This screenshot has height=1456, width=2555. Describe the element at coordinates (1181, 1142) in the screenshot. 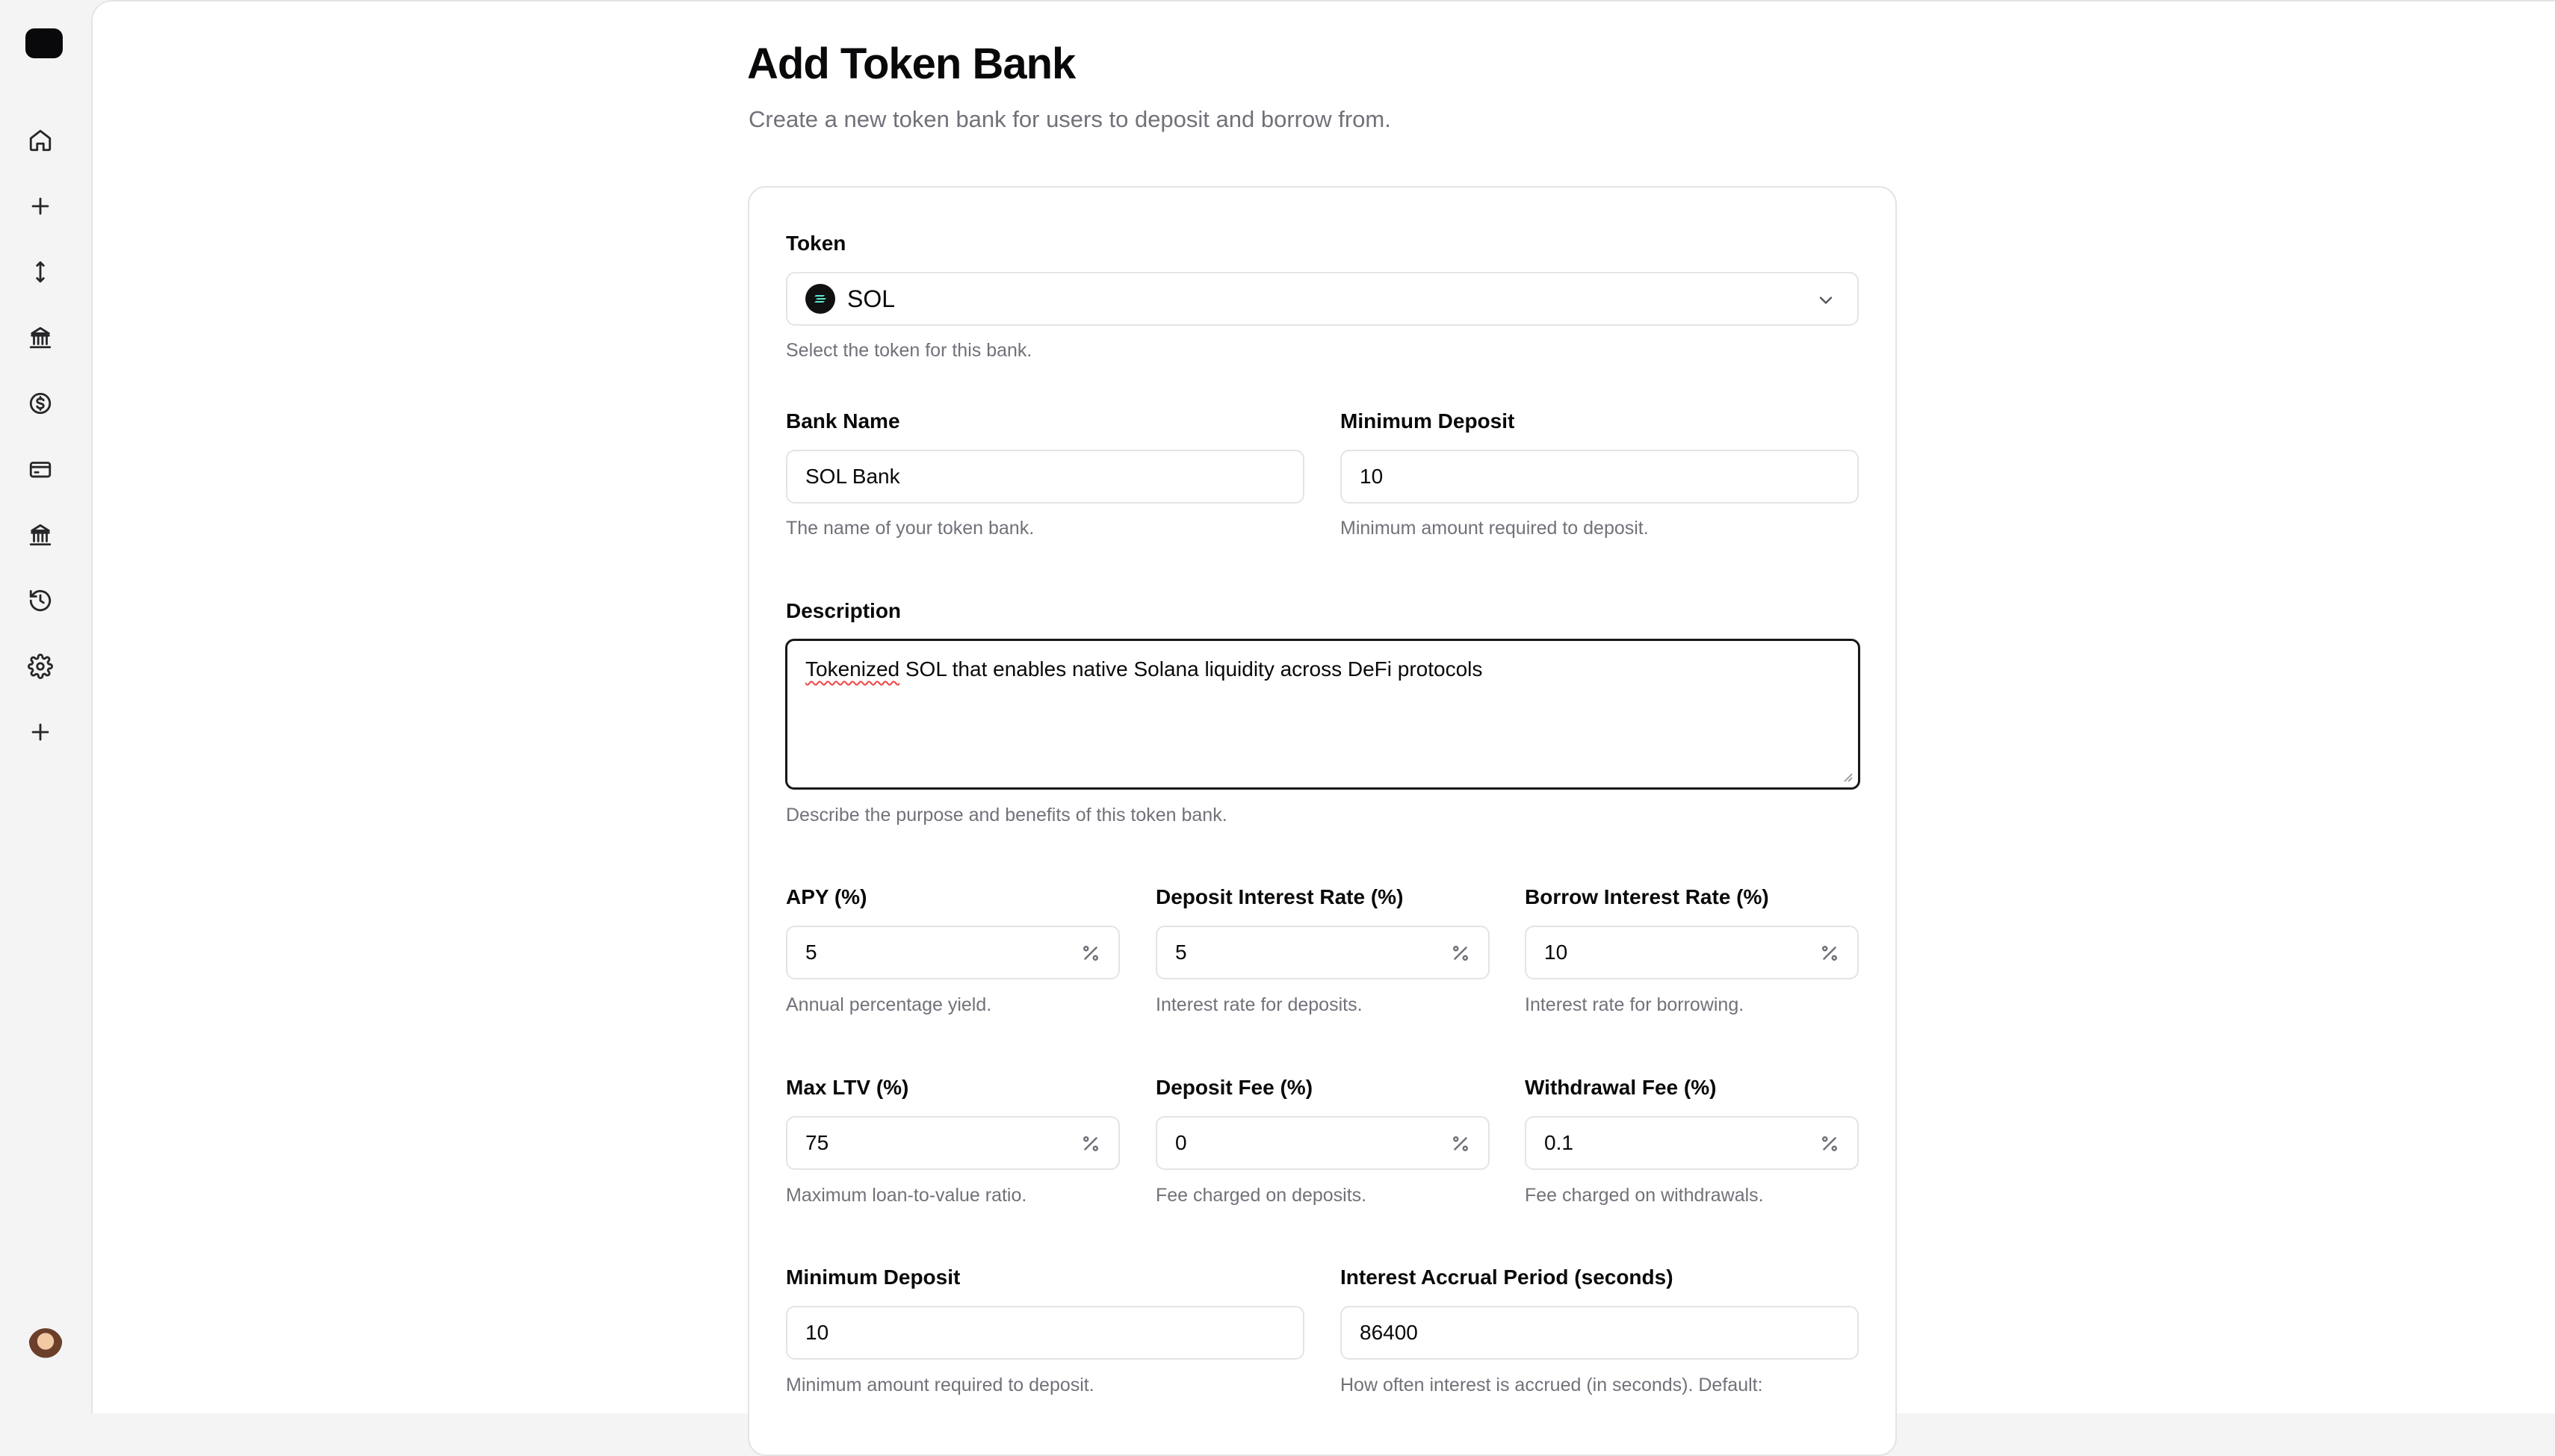

I see `deposit-fee-value: 0` at that location.